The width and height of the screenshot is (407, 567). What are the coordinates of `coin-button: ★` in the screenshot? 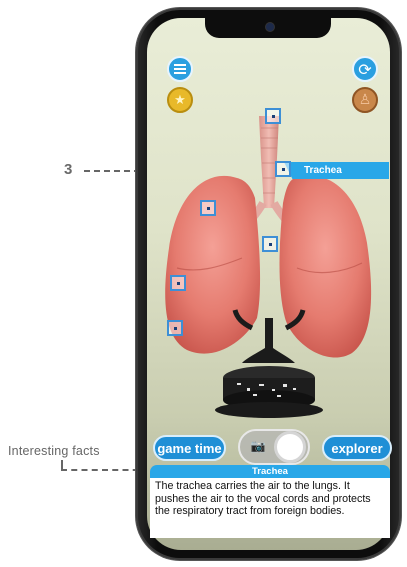 It's located at (180, 100).